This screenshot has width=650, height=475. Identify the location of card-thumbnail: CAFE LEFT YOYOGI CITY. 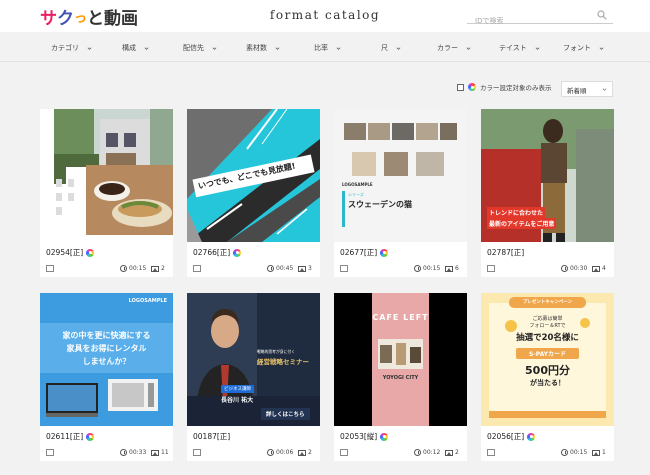
(400, 359).